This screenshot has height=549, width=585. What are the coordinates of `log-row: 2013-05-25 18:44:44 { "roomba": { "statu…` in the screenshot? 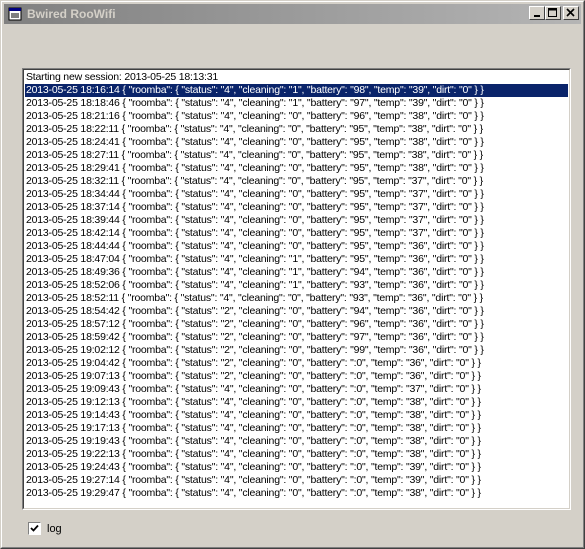 It's located at (296, 246).